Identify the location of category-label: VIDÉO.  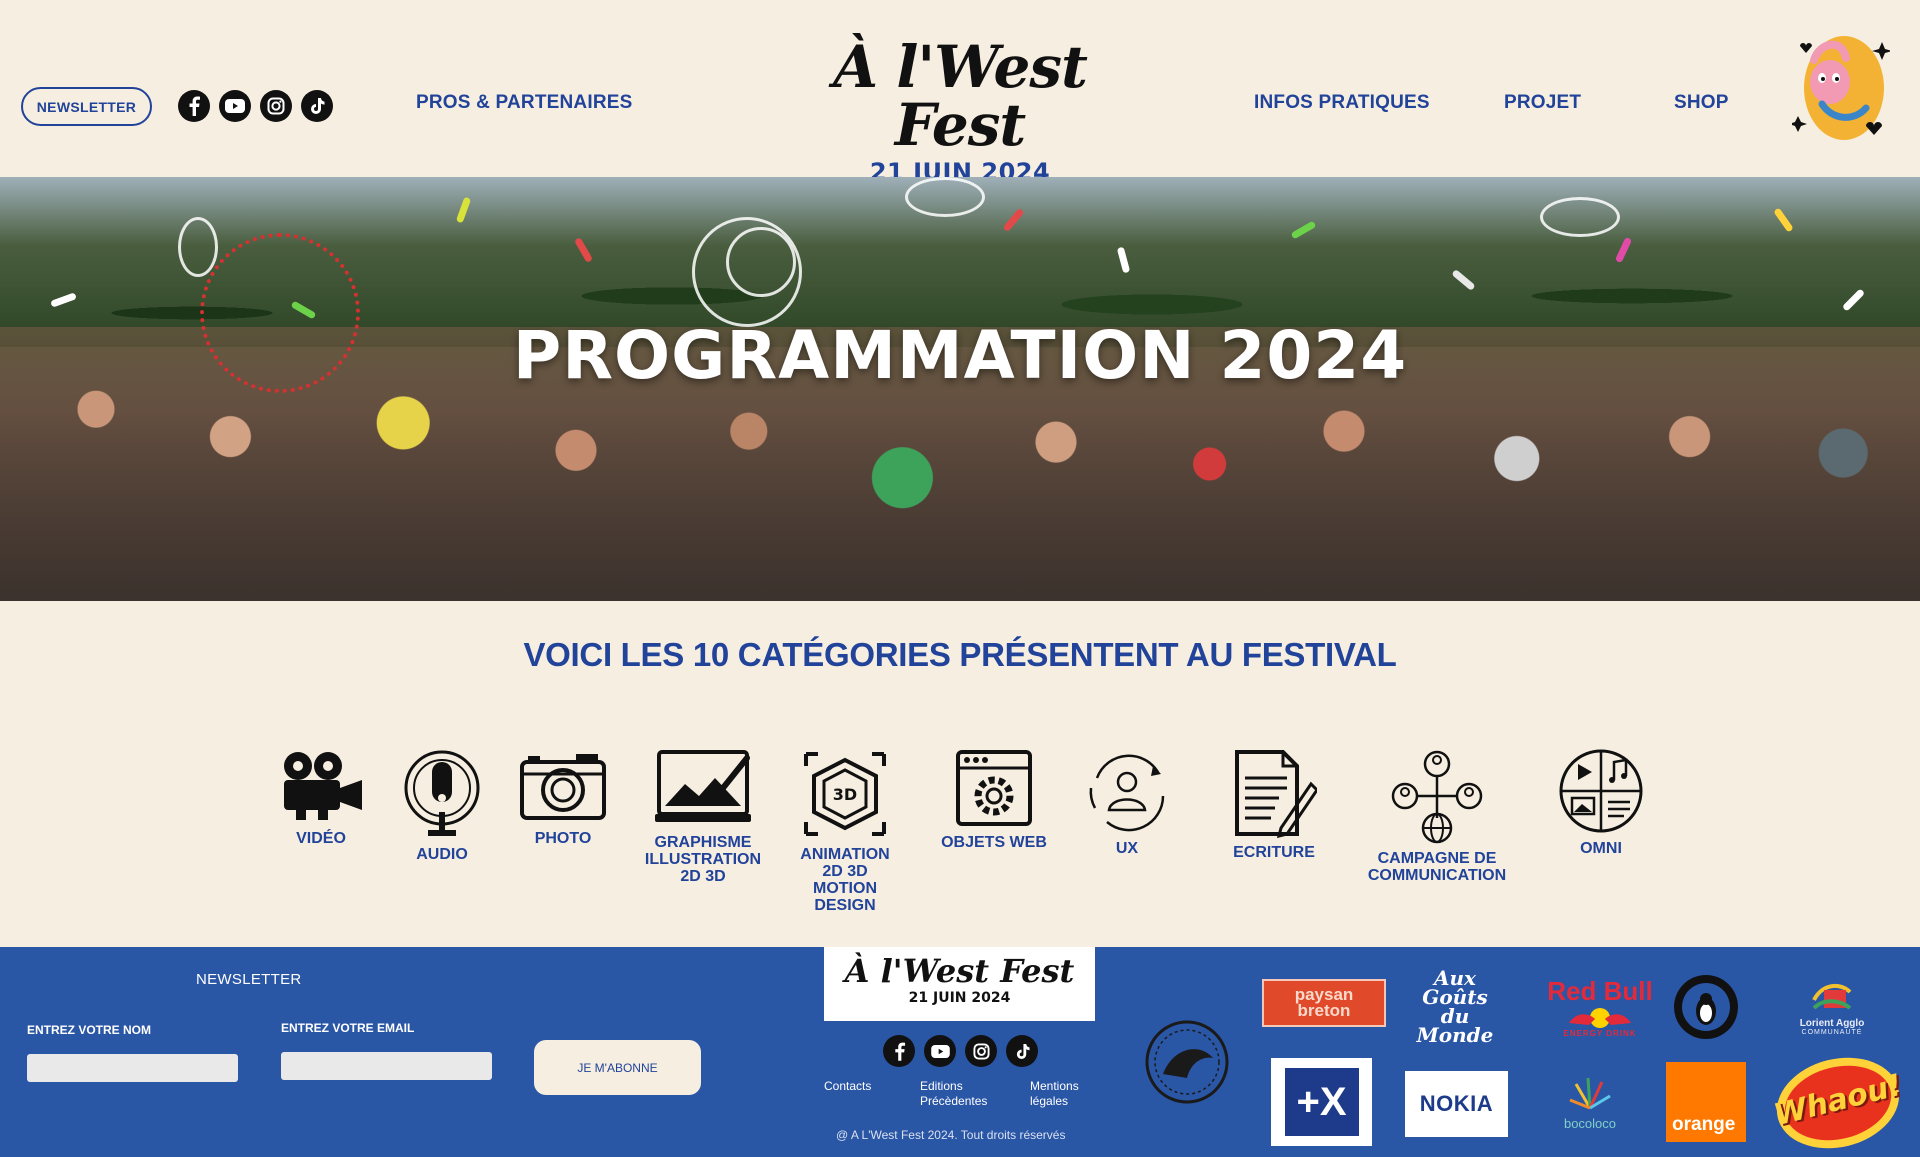
(321, 838).